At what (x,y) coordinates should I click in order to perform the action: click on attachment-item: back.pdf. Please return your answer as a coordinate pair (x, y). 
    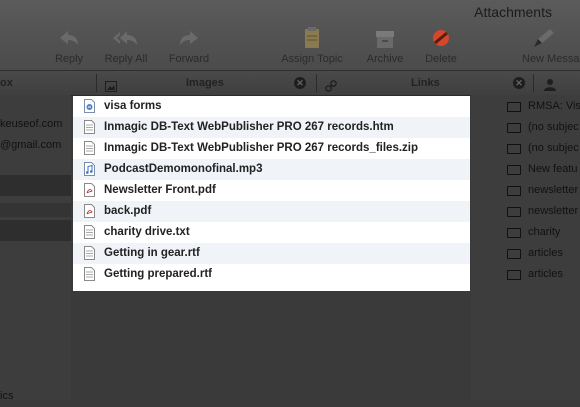
    Looking at the image, I should click on (271, 211).